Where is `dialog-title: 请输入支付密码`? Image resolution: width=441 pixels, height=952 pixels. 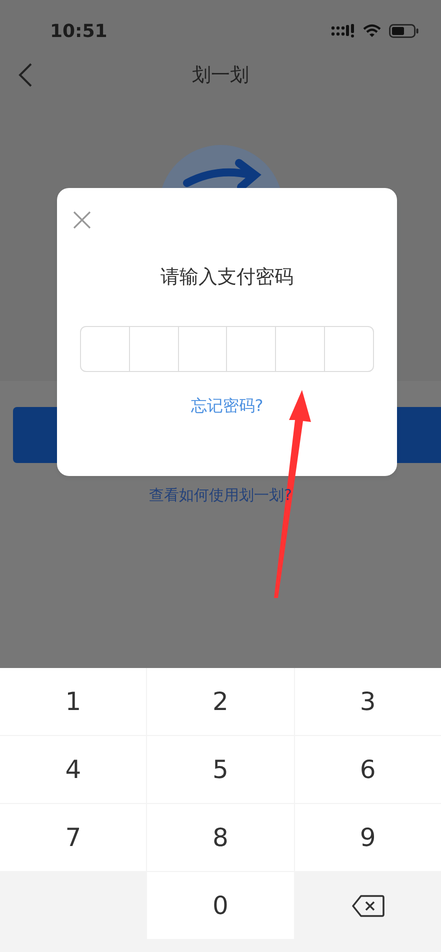
dialog-title: 请输入支付密码 is located at coordinates (227, 277).